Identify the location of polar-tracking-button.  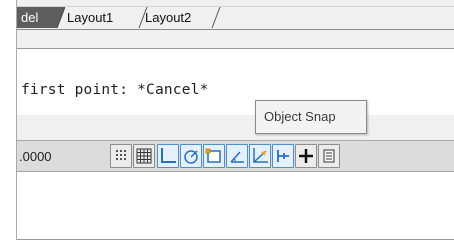
(191, 156).